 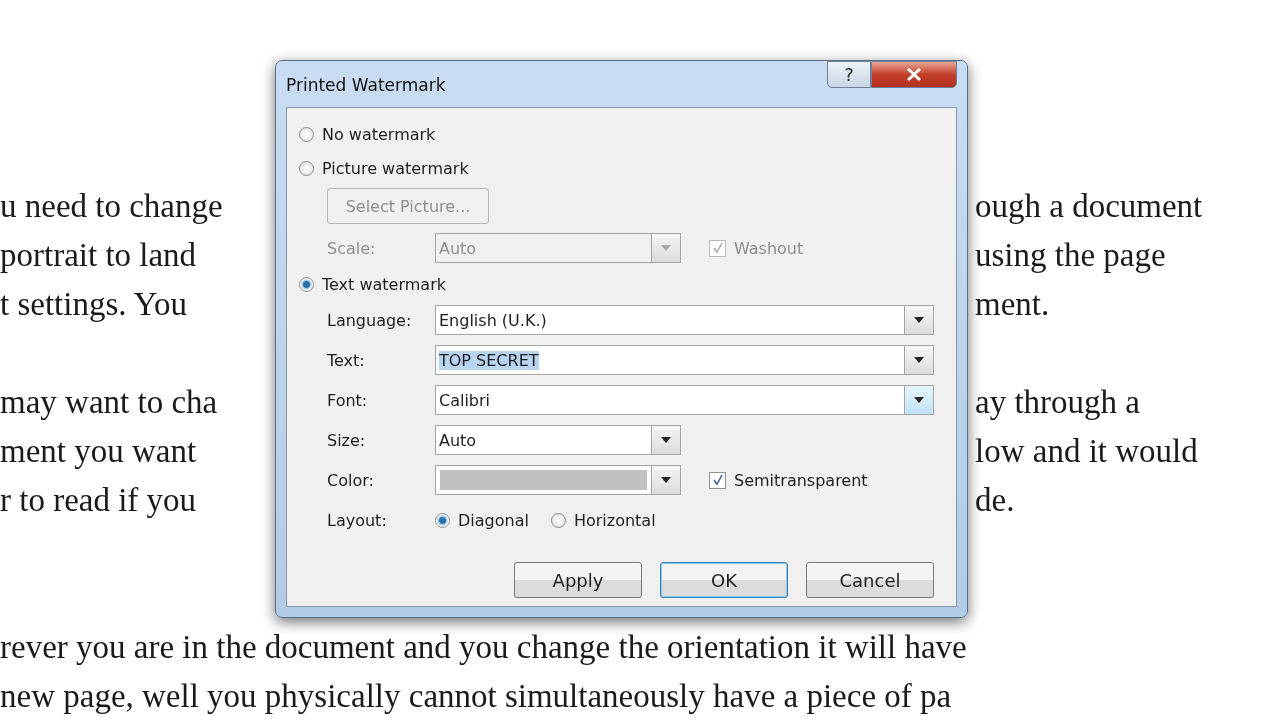 I want to click on dialog-button: Apply, so click(x=578, y=580).